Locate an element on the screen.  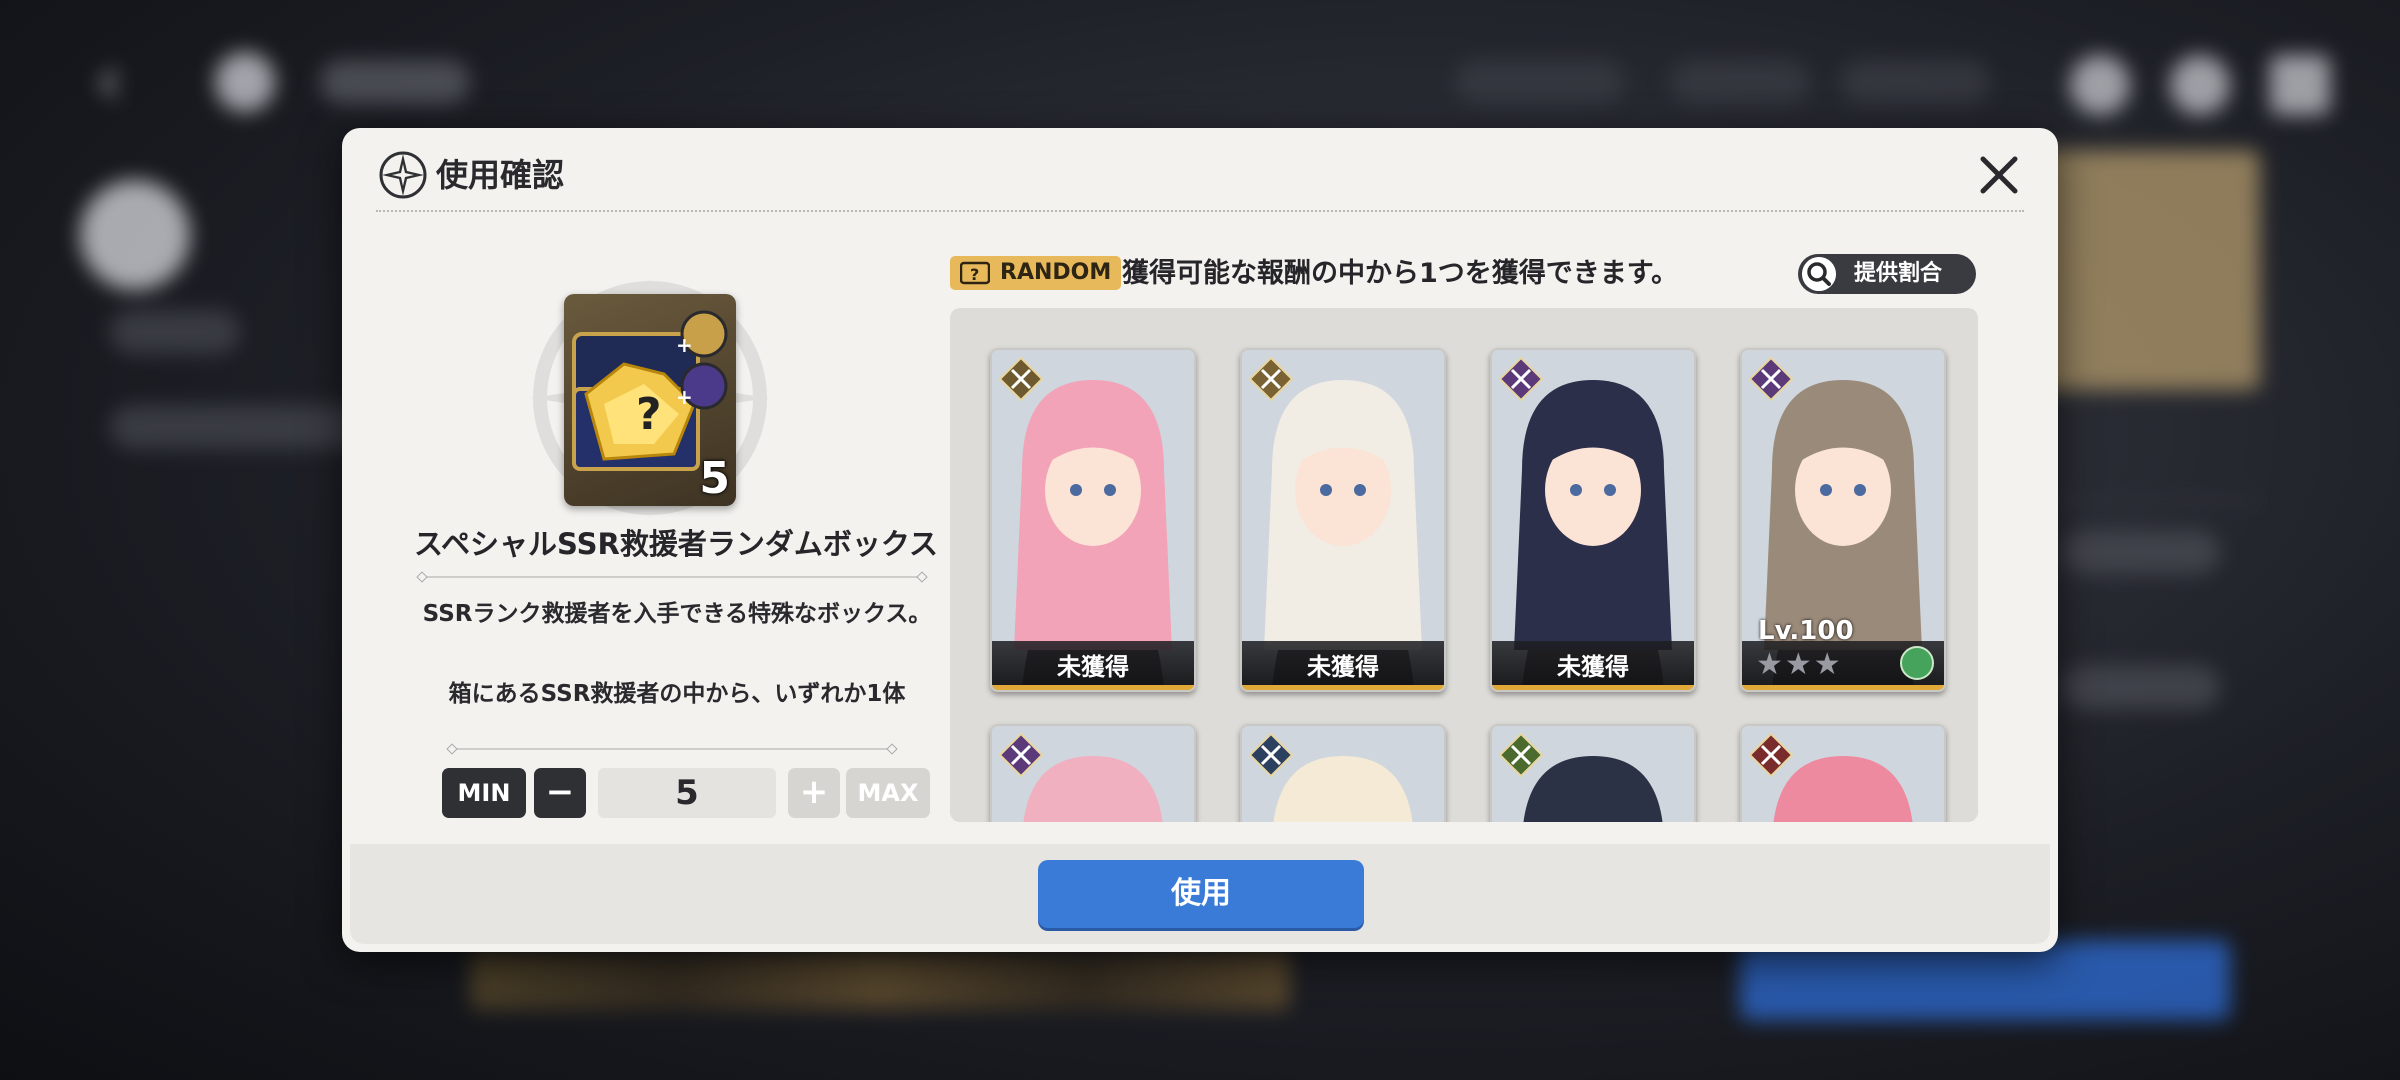
element-gem-icon is located at coordinates (1917, 663).